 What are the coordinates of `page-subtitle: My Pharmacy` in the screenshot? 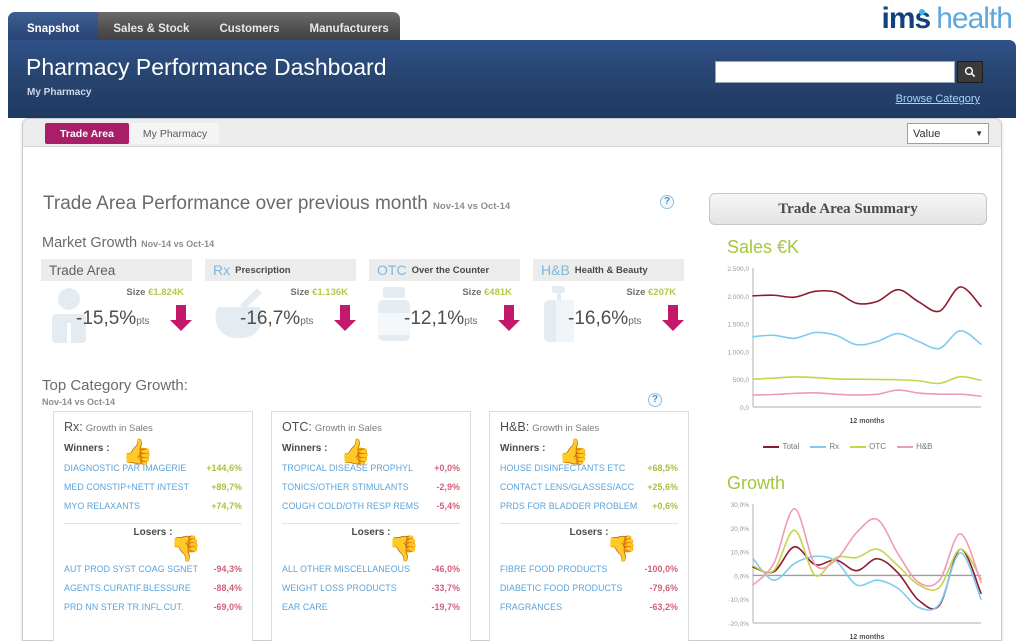 It's located at (59, 92).